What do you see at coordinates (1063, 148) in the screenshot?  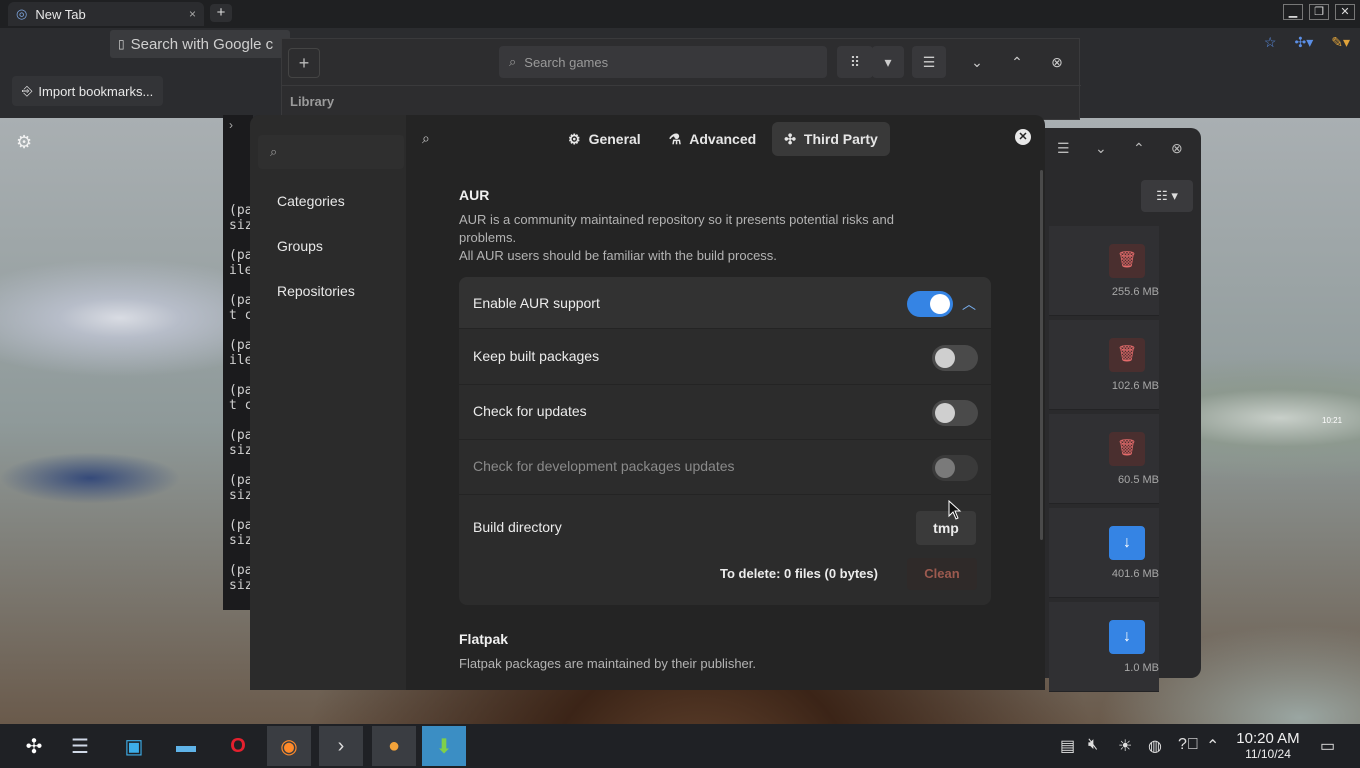 I see `menu-icon: ☰` at bounding box center [1063, 148].